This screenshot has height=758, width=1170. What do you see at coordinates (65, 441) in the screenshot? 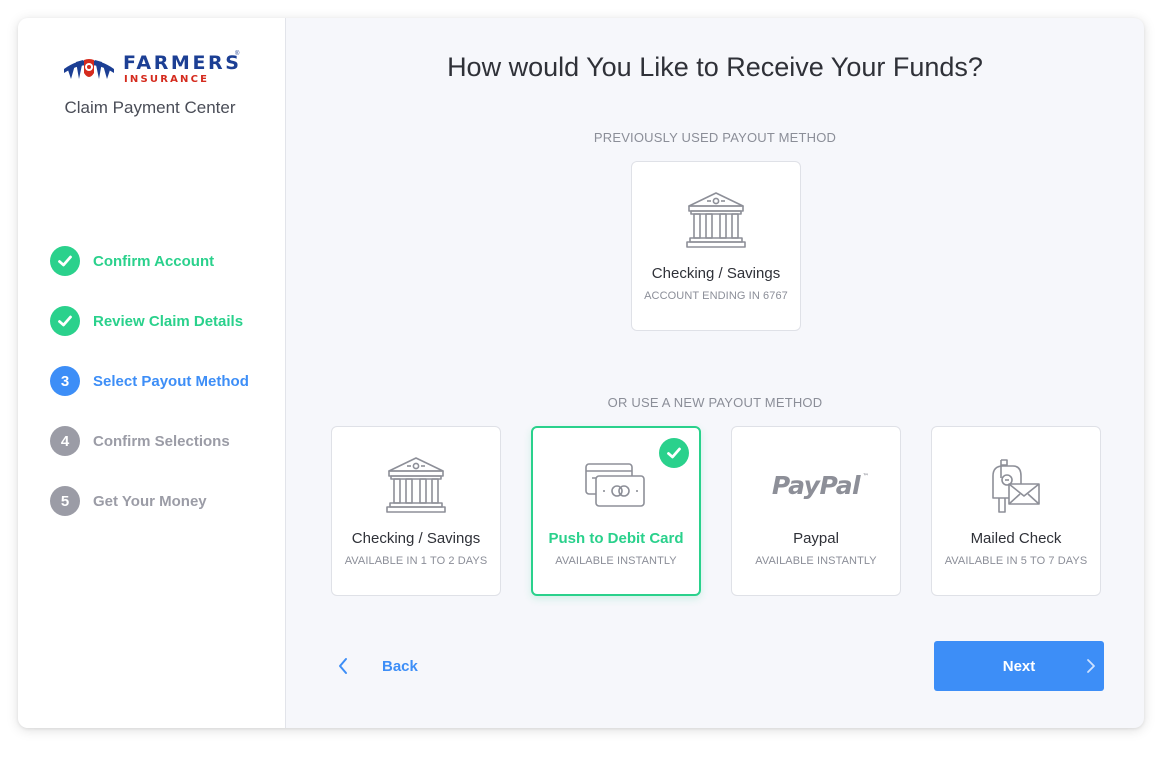
I see `step-number-badge: 4` at bounding box center [65, 441].